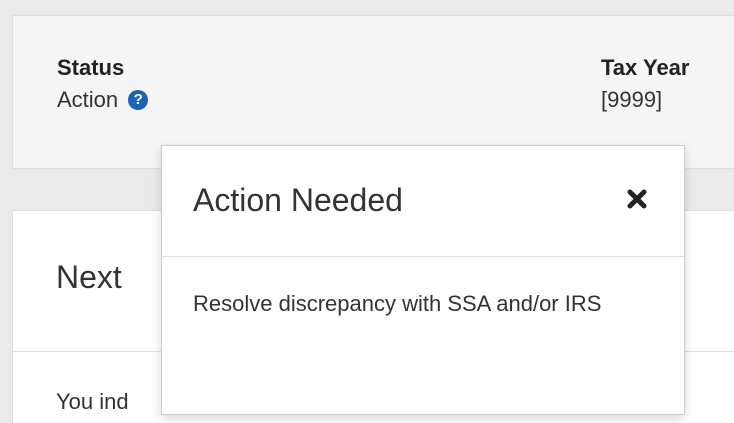 The height and width of the screenshot is (423, 734). Describe the element at coordinates (632, 99) in the screenshot. I see `tax-year-value: [9999]` at that location.